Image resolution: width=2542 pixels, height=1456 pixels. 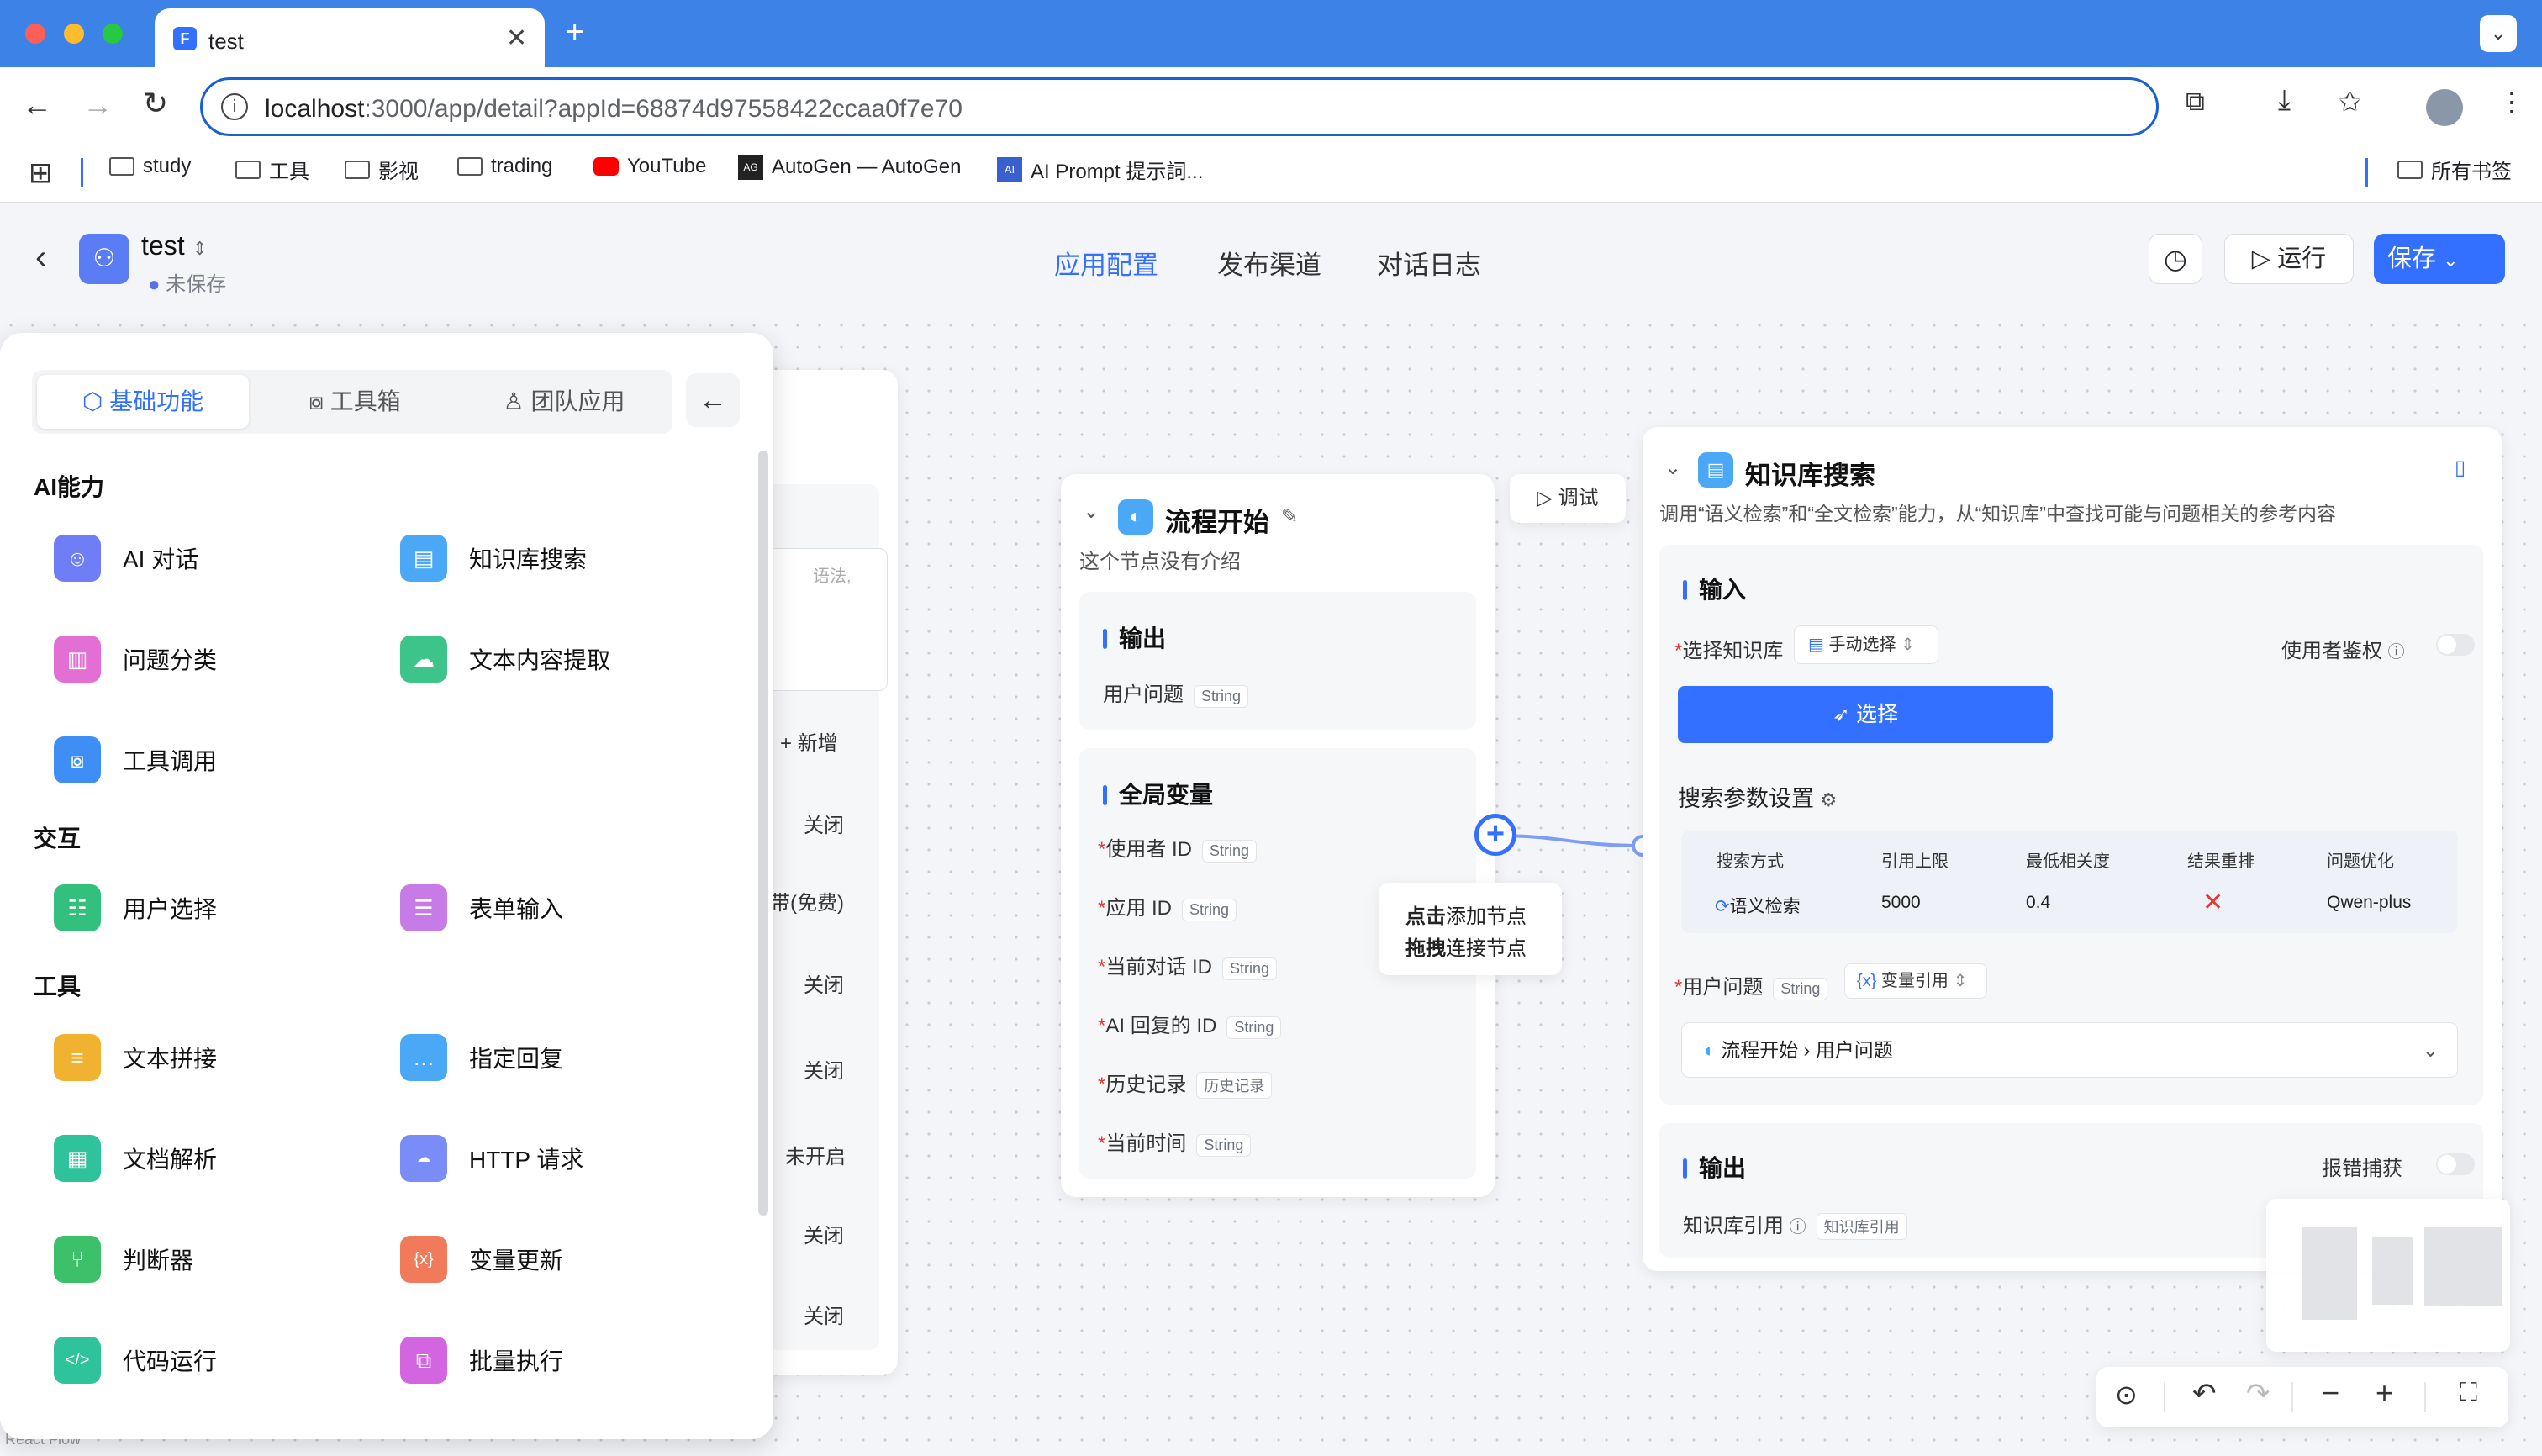 I want to click on undo-icon: ↶, so click(x=2204, y=1394).